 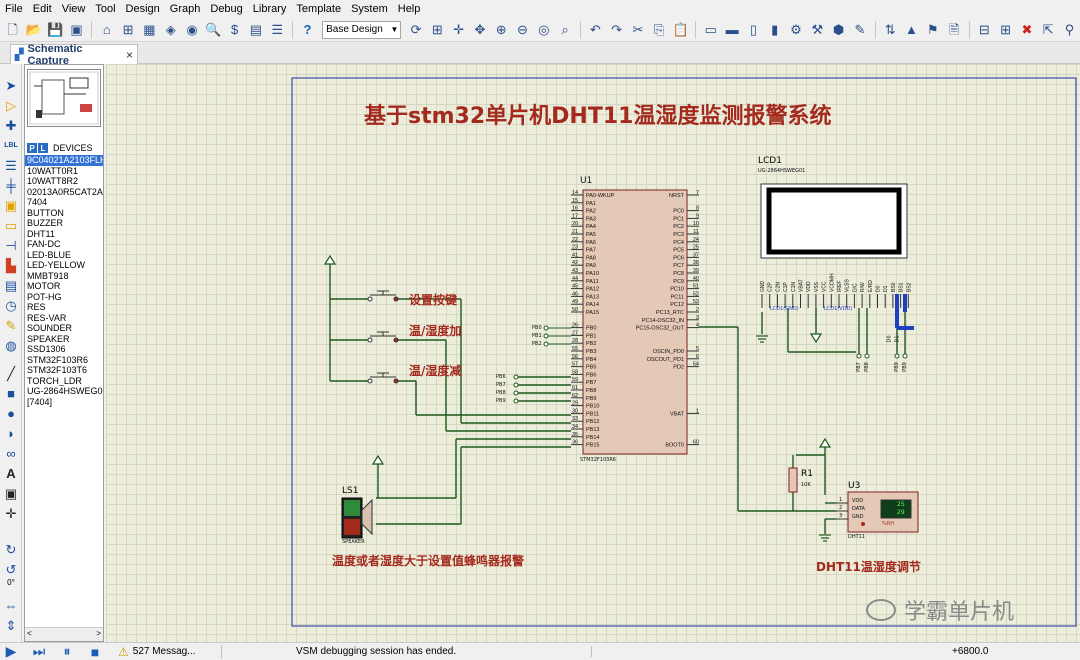 What do you see at coordinates (43, 148) in the screenshot?
I see `library-manager-button: L` at bounding box center [43, 148].